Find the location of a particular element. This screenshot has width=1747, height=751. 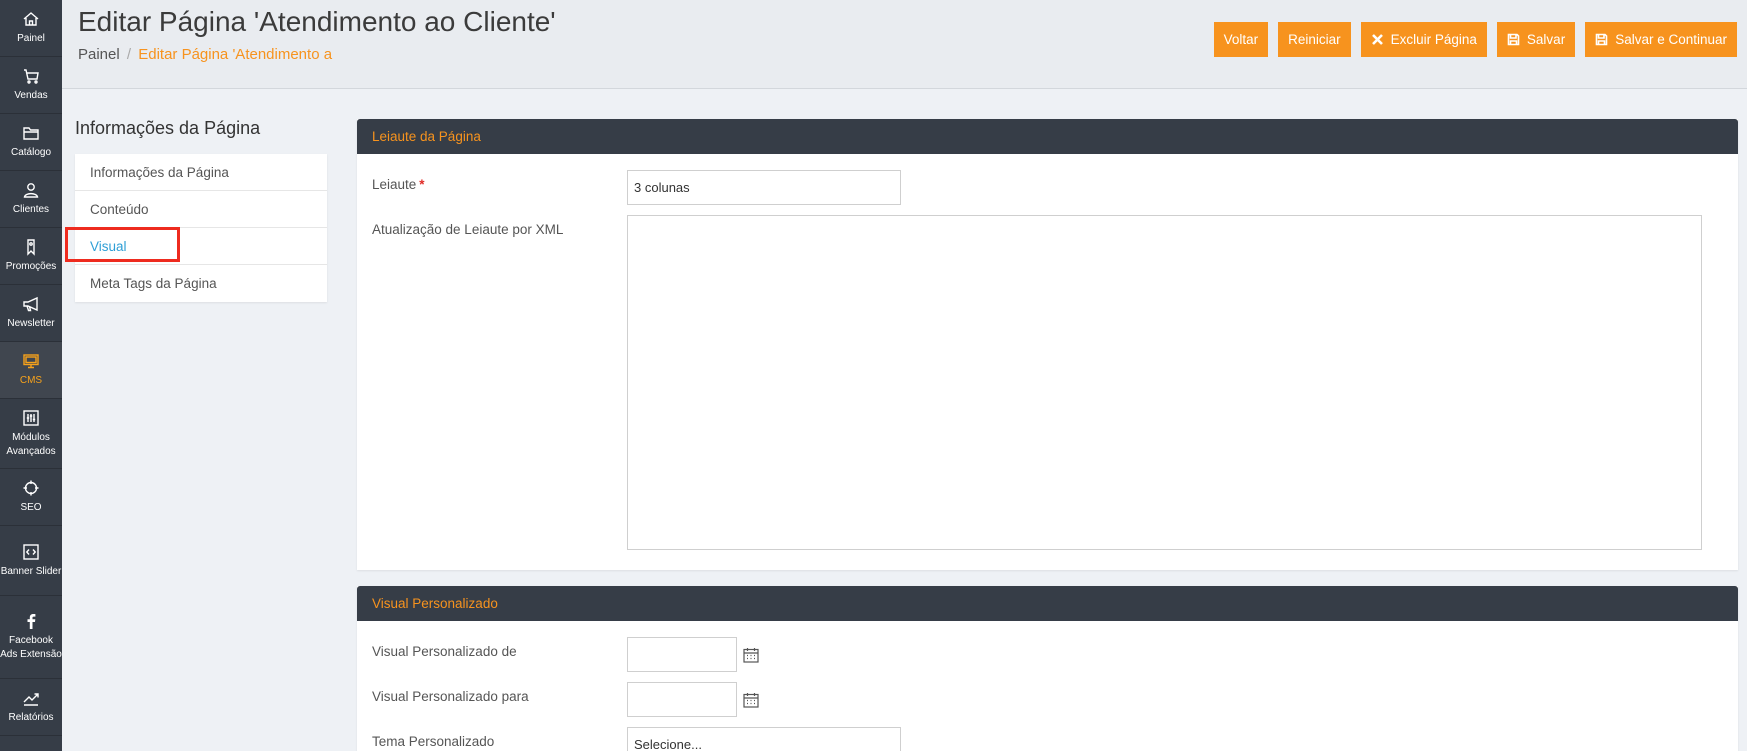

reset-button: Reiniciar is located at coordinates (1314, 39).